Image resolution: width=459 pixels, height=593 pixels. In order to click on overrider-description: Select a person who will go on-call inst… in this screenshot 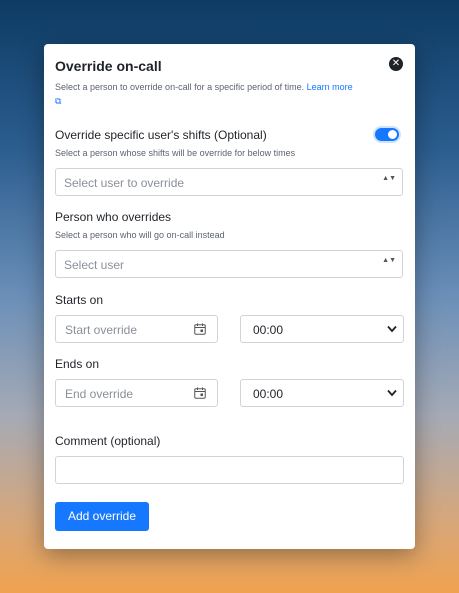, I will do `click(140, 235)`.